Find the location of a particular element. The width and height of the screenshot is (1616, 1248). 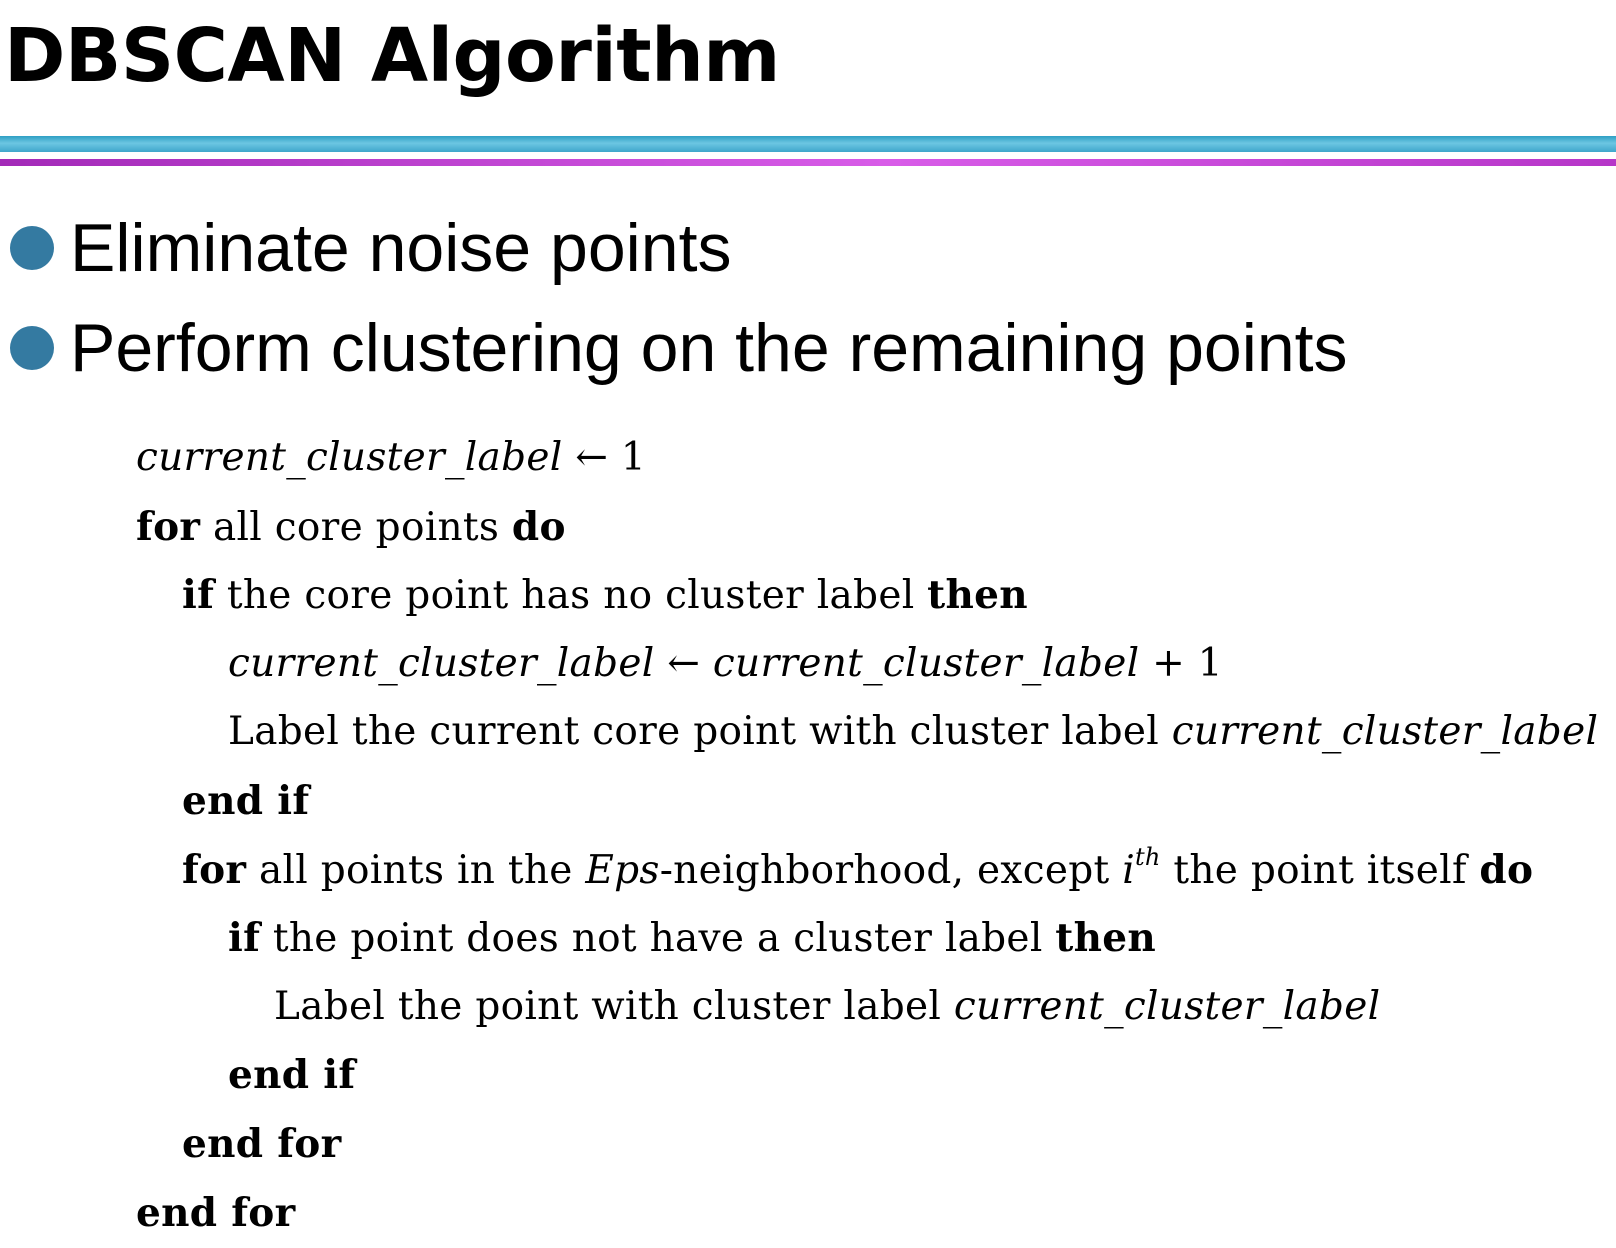

algo-text: ← 1 is located at coordinates (604, 457).